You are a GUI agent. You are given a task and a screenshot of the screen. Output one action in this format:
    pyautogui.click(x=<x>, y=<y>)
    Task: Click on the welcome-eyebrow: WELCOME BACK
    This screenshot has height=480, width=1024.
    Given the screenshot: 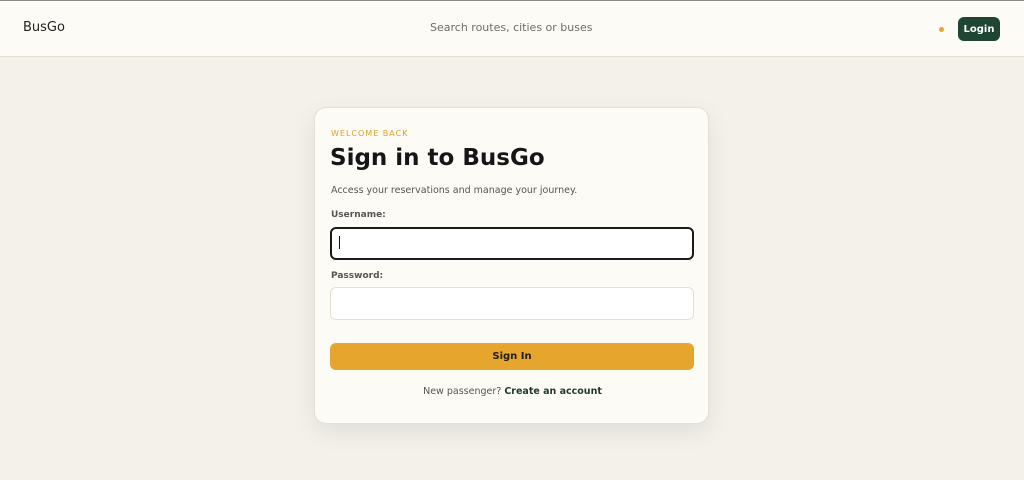 What is the action you would take?
    pyautogui.click(x=370, y=133)
    